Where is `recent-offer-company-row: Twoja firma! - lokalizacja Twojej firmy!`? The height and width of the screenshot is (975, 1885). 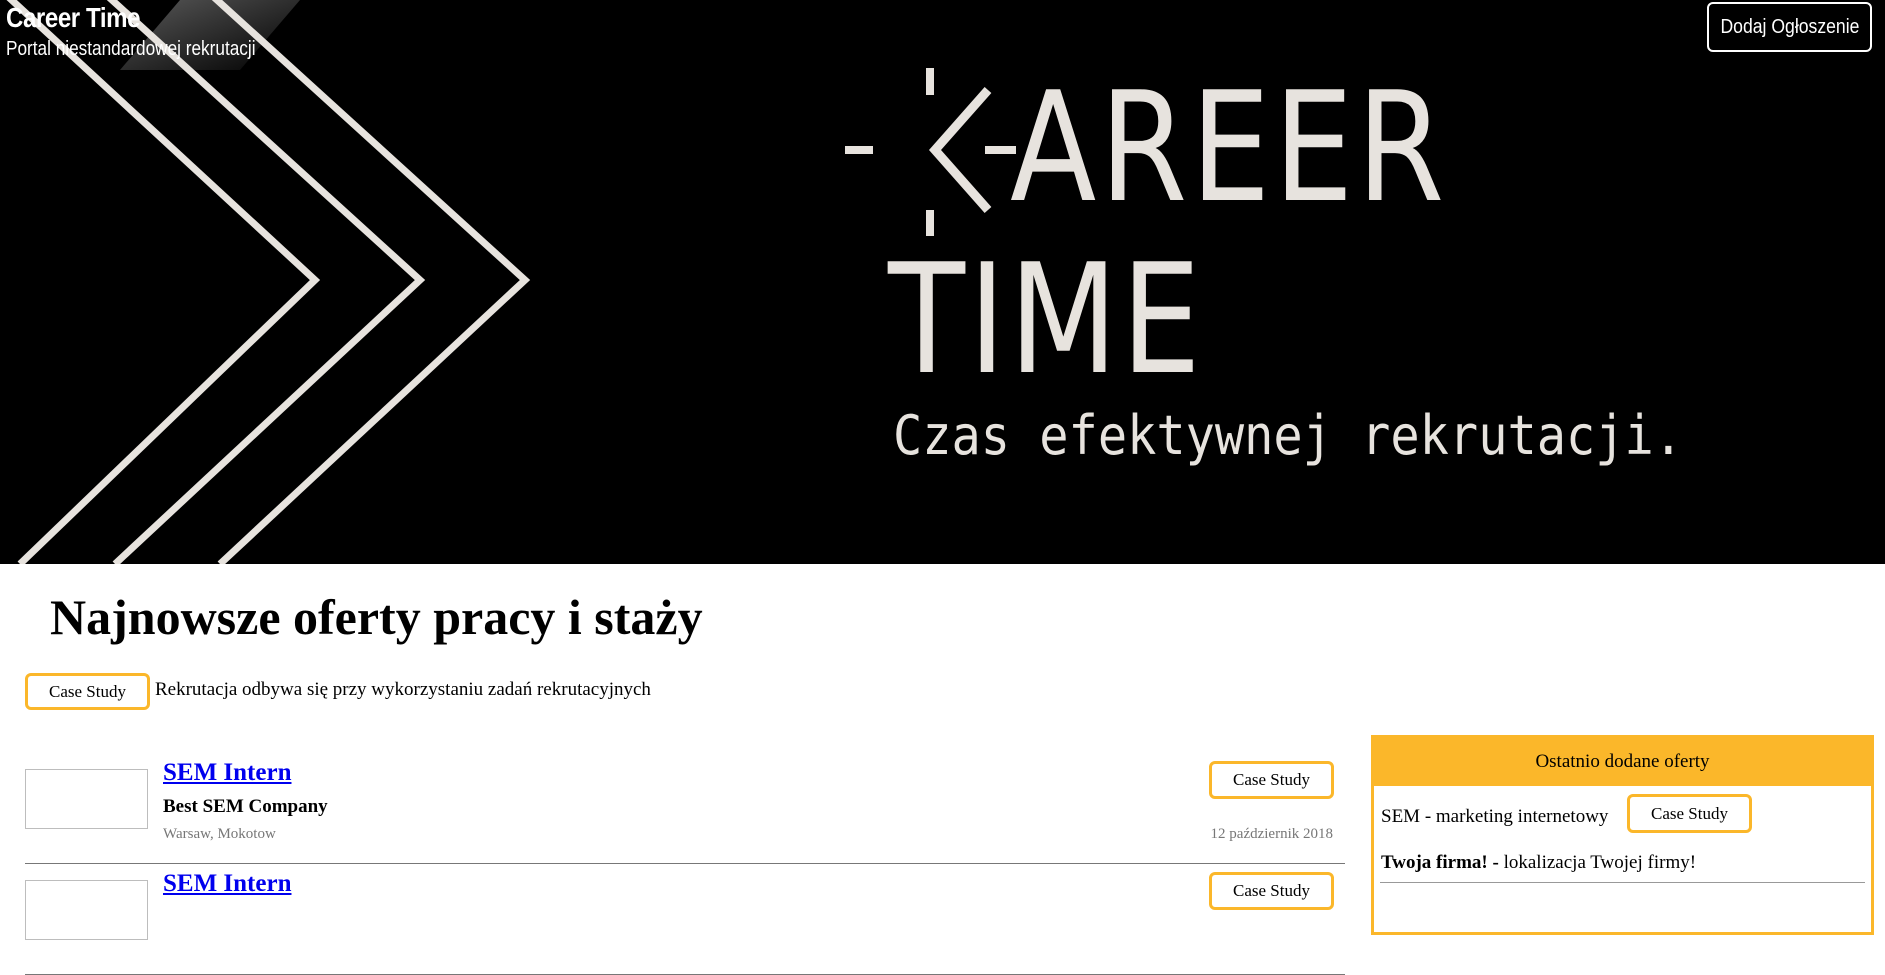 recent-offer-company-row: Twoja firma! - lokalizacja Twojej firmy! is located at coordinates (1622, 862).